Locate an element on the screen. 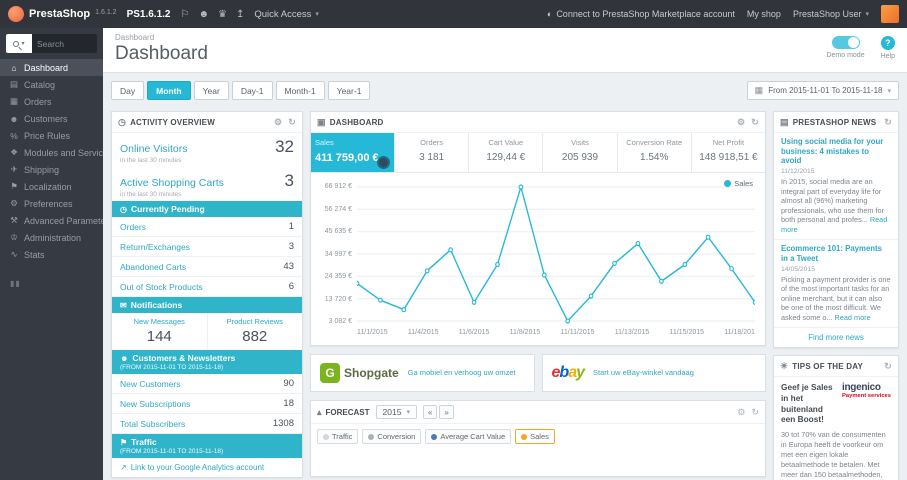 The width and height of the screenshot is (907, 480). demo-mode-toggle is located at coordinates (845, 42).